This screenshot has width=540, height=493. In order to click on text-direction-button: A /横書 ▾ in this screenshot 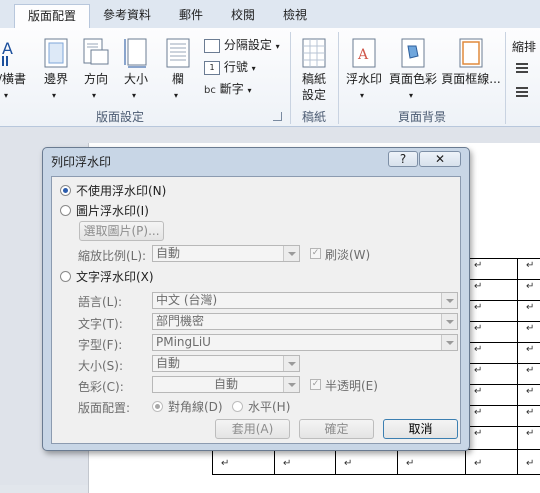, I will do `click(16, 68)`.